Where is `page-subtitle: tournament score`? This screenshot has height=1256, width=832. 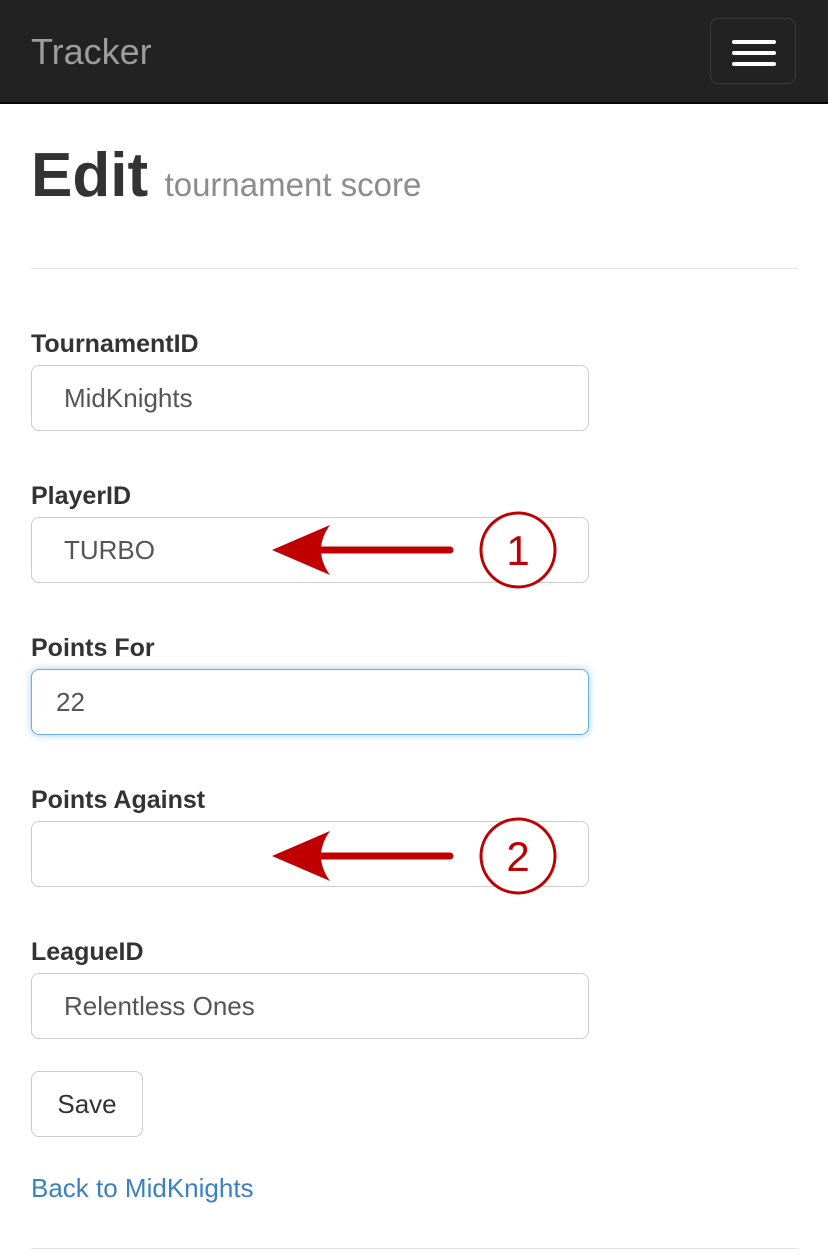
page-subtitle: tournament score is located at coordinates (293, 184).